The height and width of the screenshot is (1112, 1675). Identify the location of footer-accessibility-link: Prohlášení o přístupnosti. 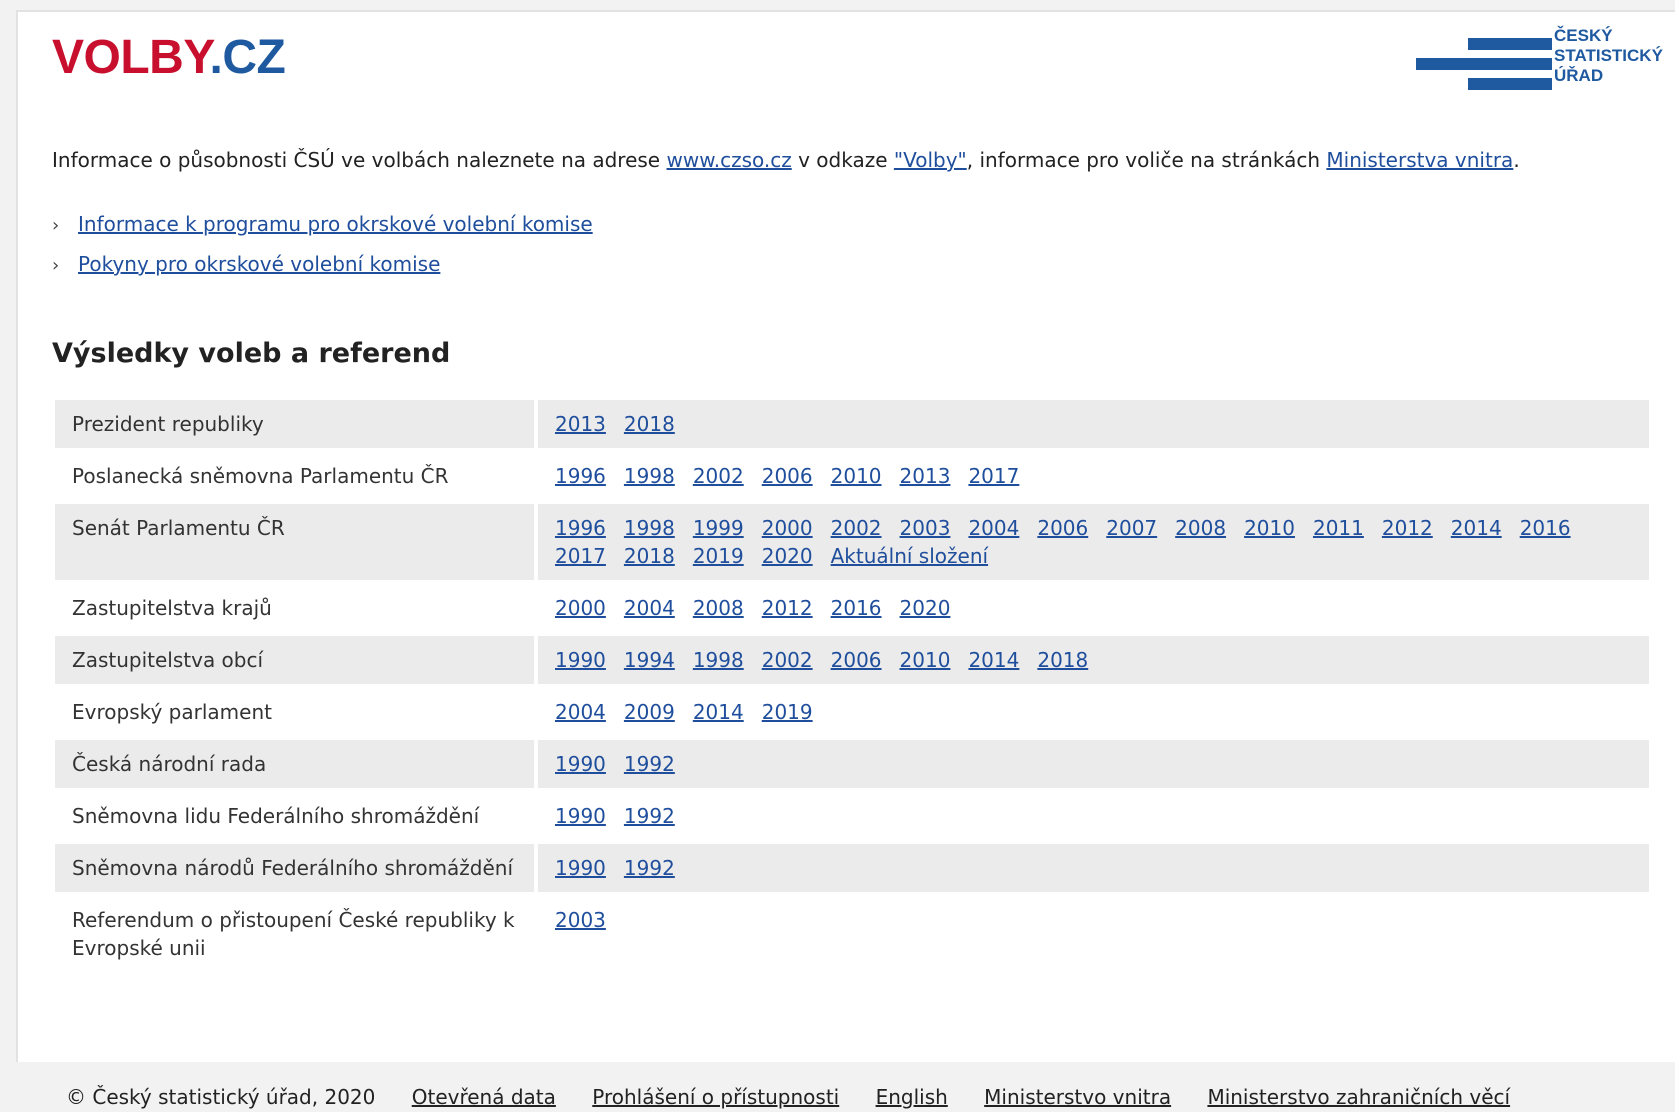
(715, 1097).